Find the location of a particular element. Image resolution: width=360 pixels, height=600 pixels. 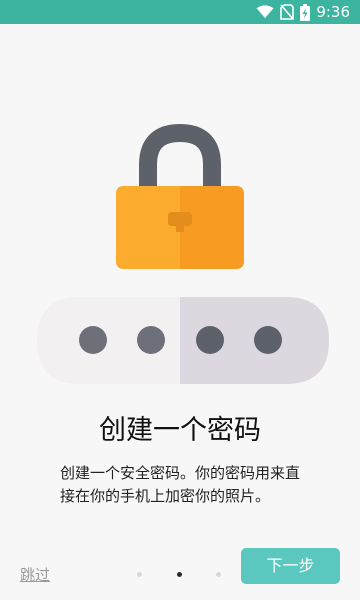

page-description: 创建一个安全密码。你的密码用来直接在你的手机上加密你的照片。 is located at coordinates (180, 484).